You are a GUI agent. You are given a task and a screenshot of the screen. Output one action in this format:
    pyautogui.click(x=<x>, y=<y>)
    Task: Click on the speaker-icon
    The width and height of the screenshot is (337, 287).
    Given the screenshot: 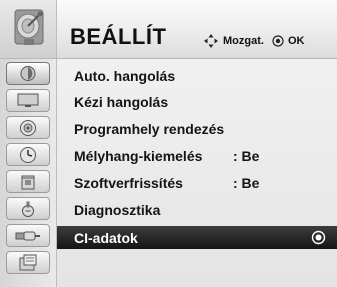 What is the action you would take?
    pyautogui.click(x=28, y=127)
    